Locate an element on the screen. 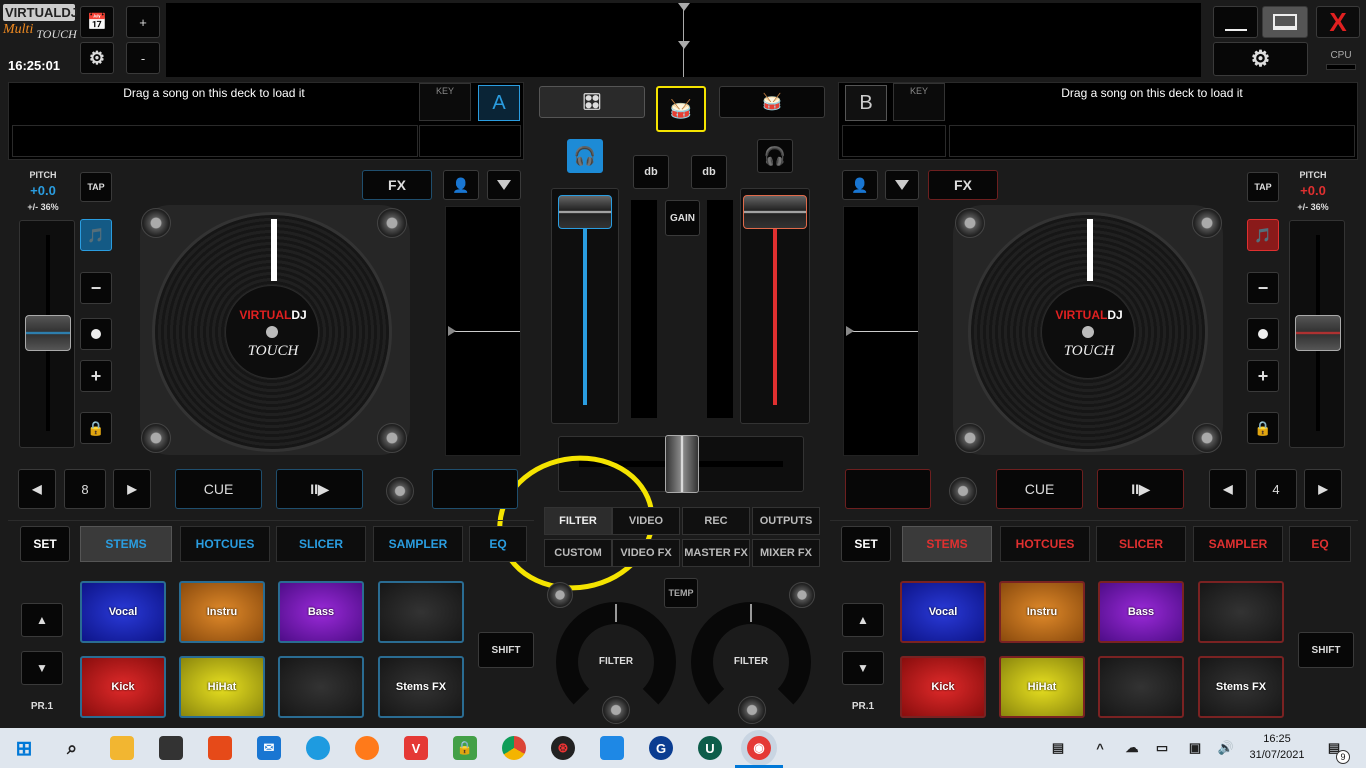 The height and width of the screenshot is (768, 1366). mixer-mode-video: VIDEO is located at coordinates (646, 521).